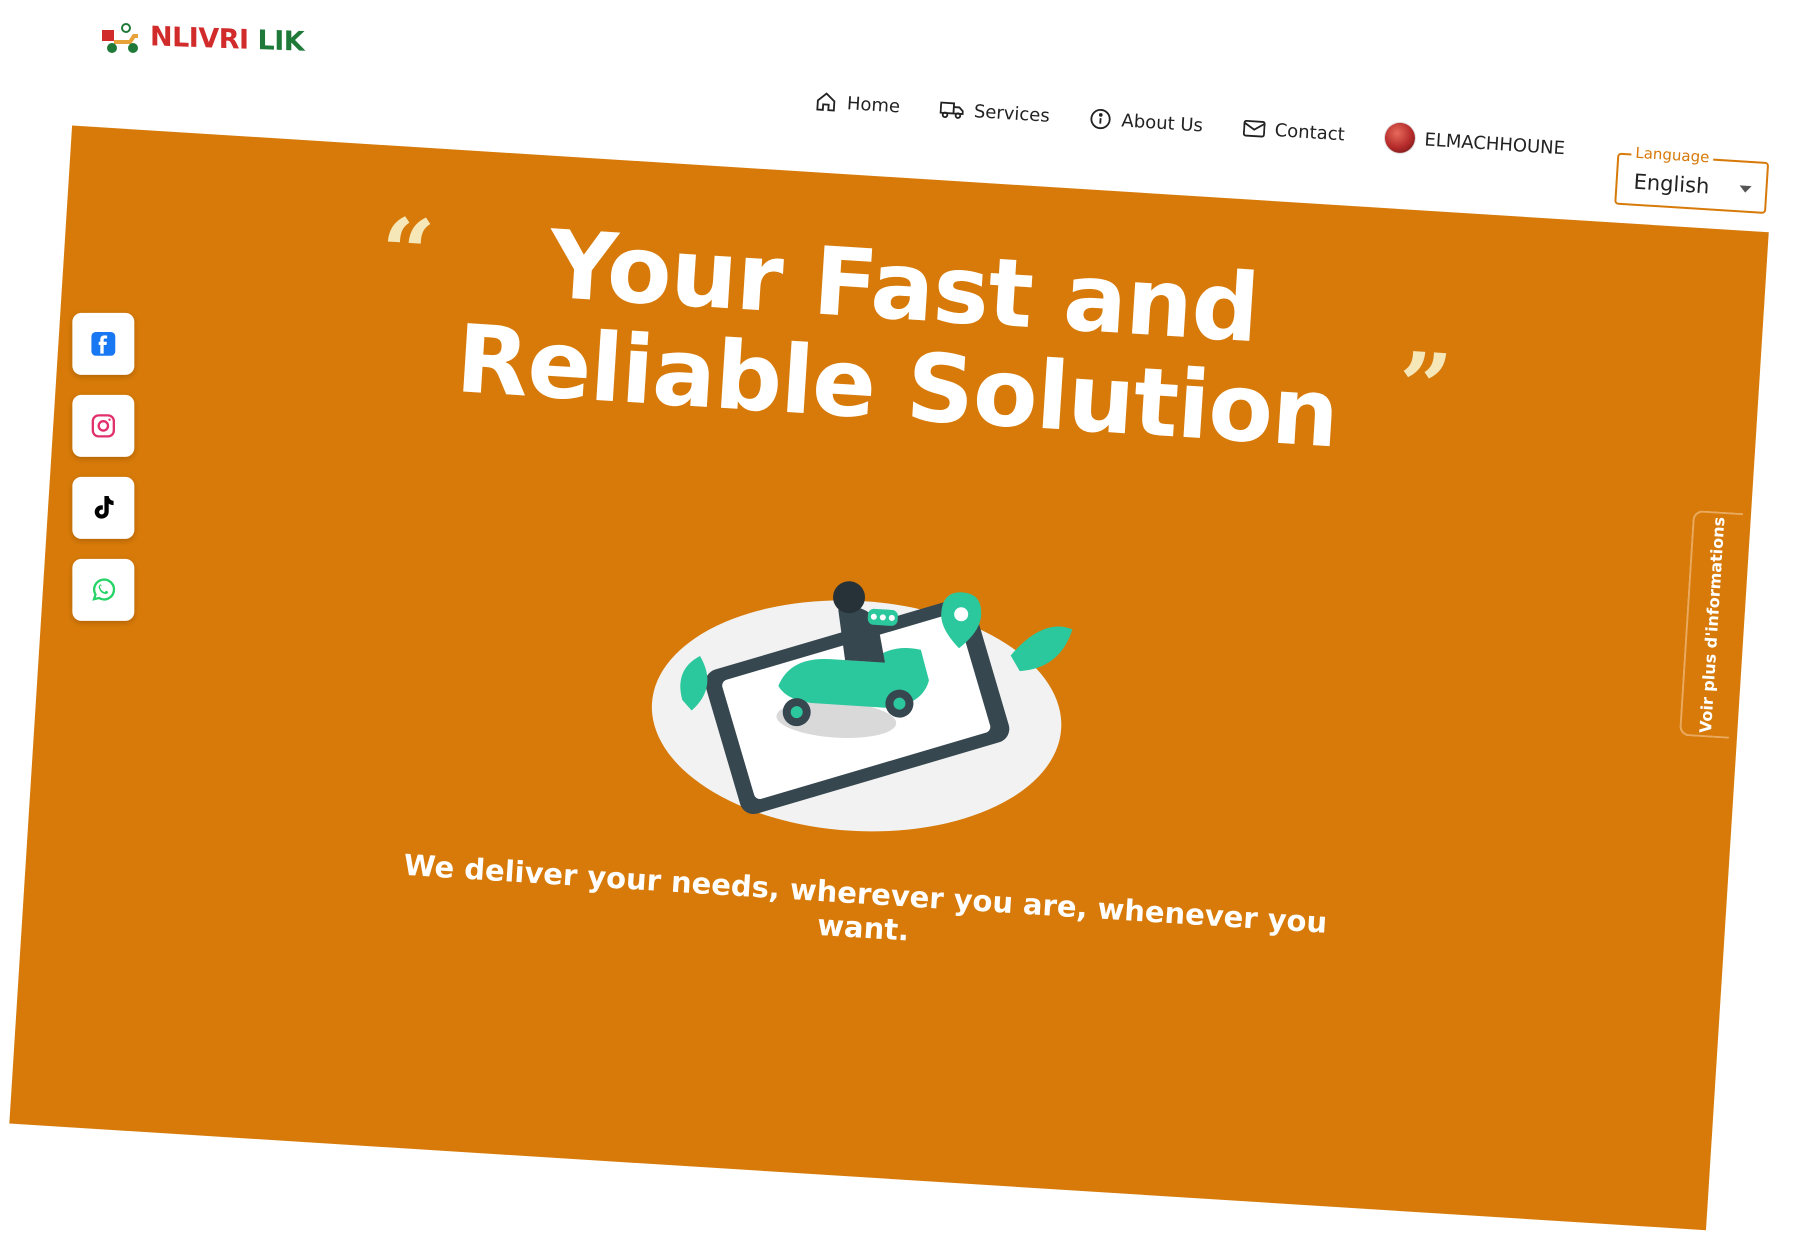  What do you see at coordinates (1495, 144) in the screenshot?
I see `user-name: ELMACHHOUNE` at bounding box center [1495, 144].